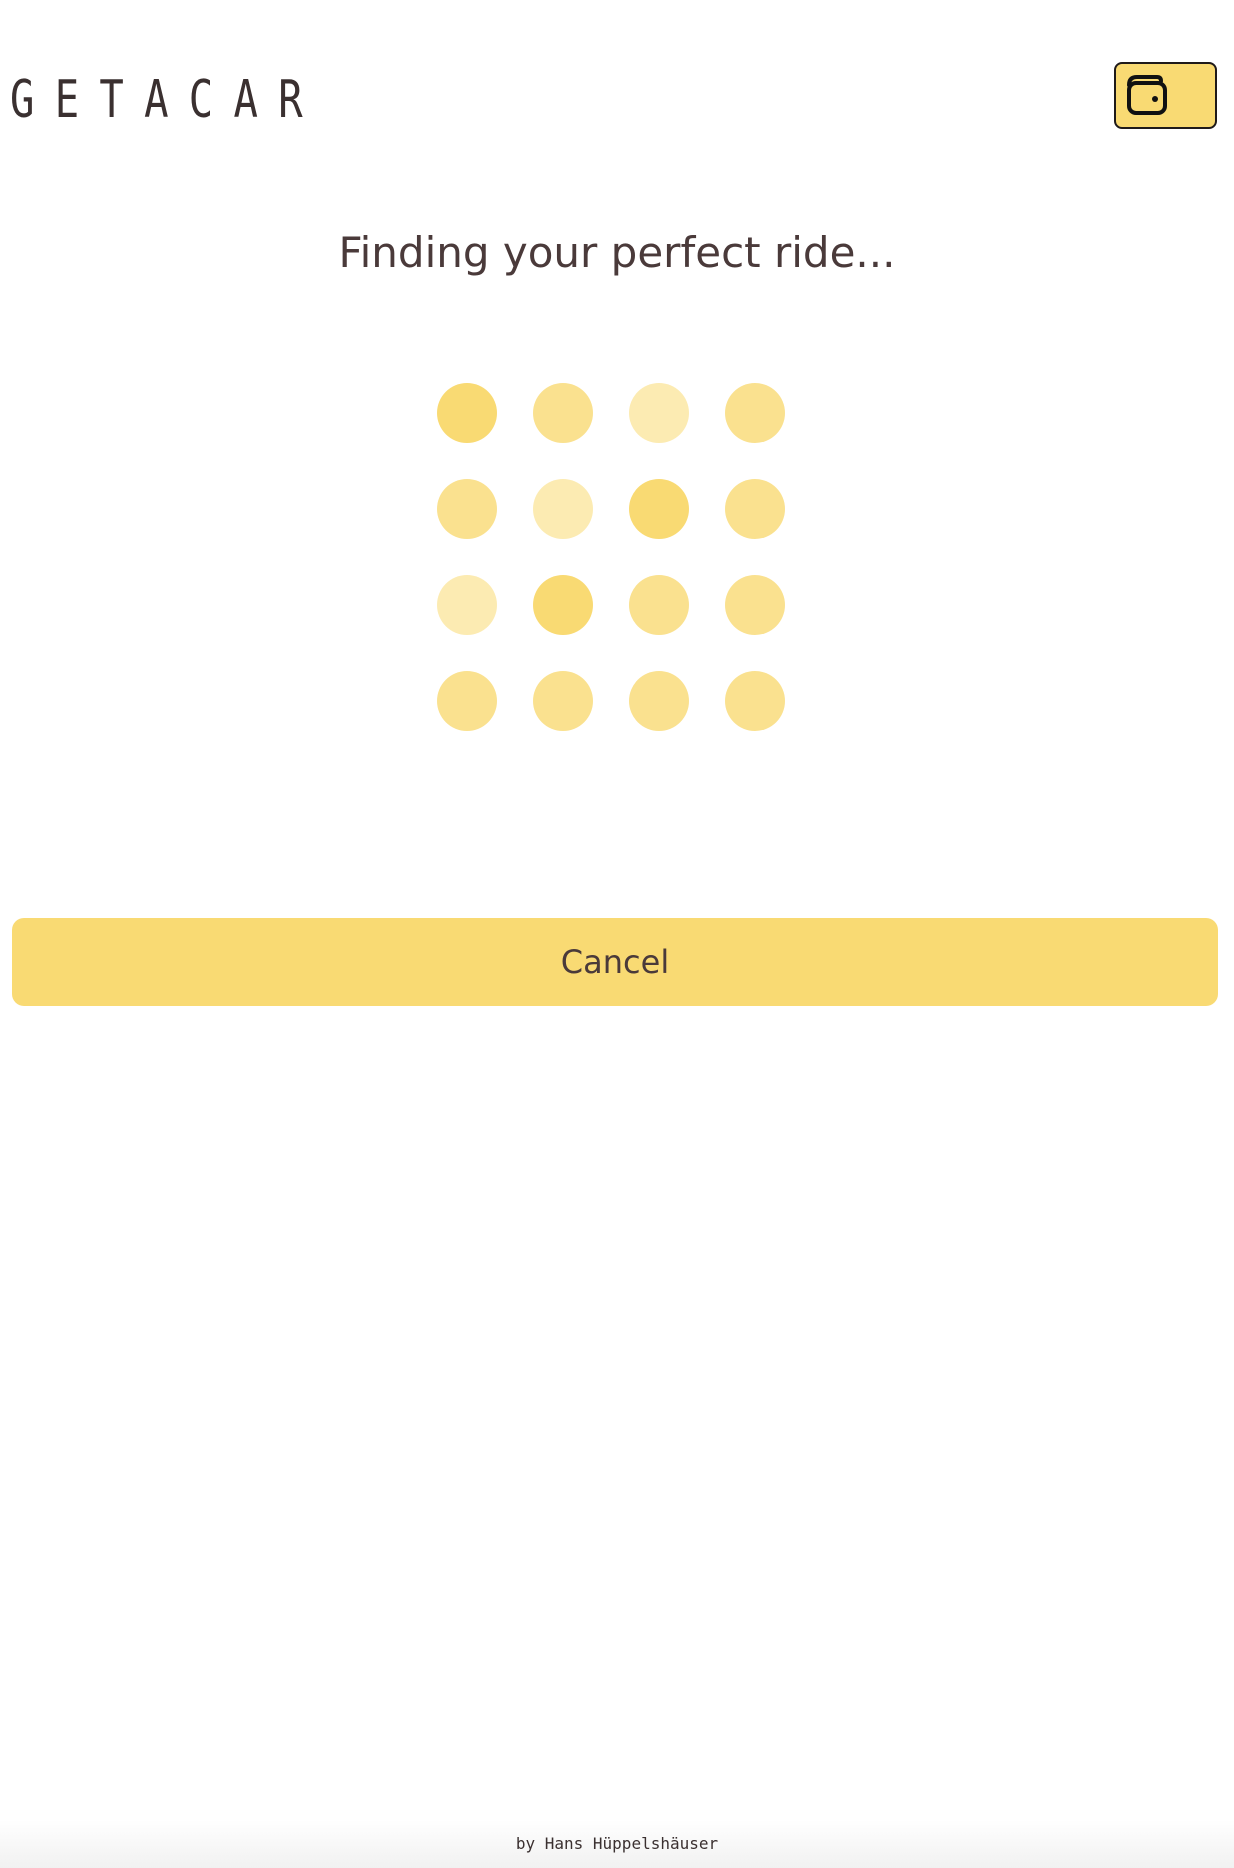 This screenshot has width=1234, height=1868. Describe the element at coordinates (611, 557) in the screenshot. I see `loading-indicator` at that location.